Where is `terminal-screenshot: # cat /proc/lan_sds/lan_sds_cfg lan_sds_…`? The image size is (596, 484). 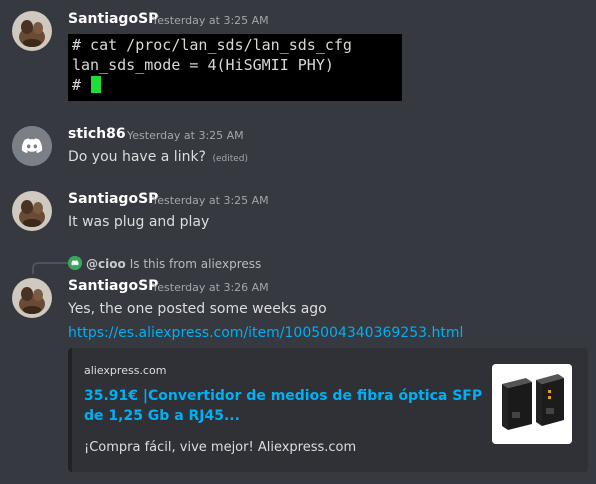 terminal-screenshot: # cat /proc/lan_sds/lan_sds_cfg lan_sds_… is located at coordinates (235, 67).